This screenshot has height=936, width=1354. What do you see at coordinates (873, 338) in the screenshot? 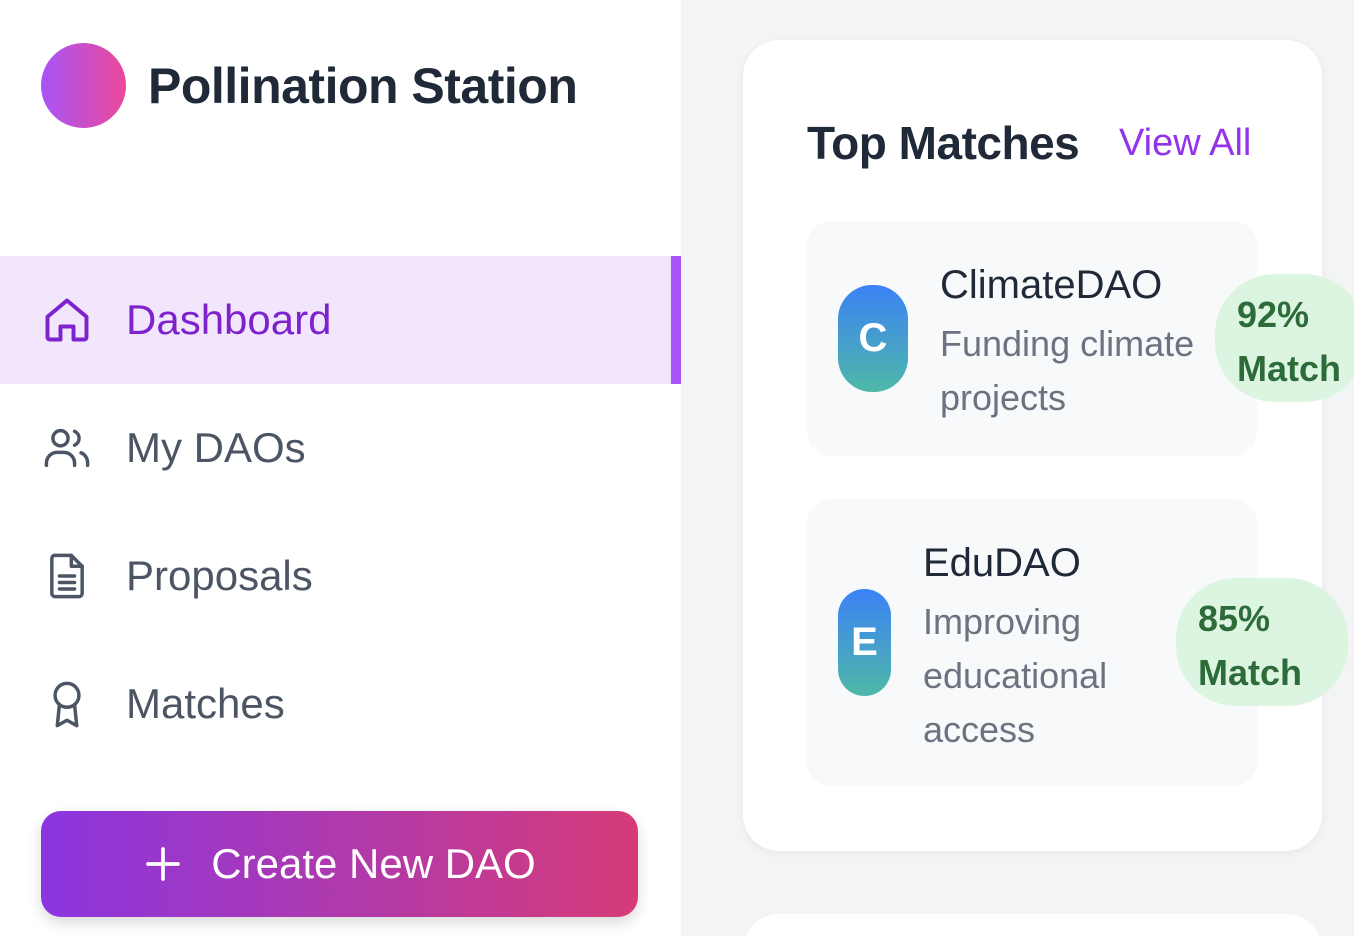
I see `dao-avatar: C` at bounding box center [873, 338].